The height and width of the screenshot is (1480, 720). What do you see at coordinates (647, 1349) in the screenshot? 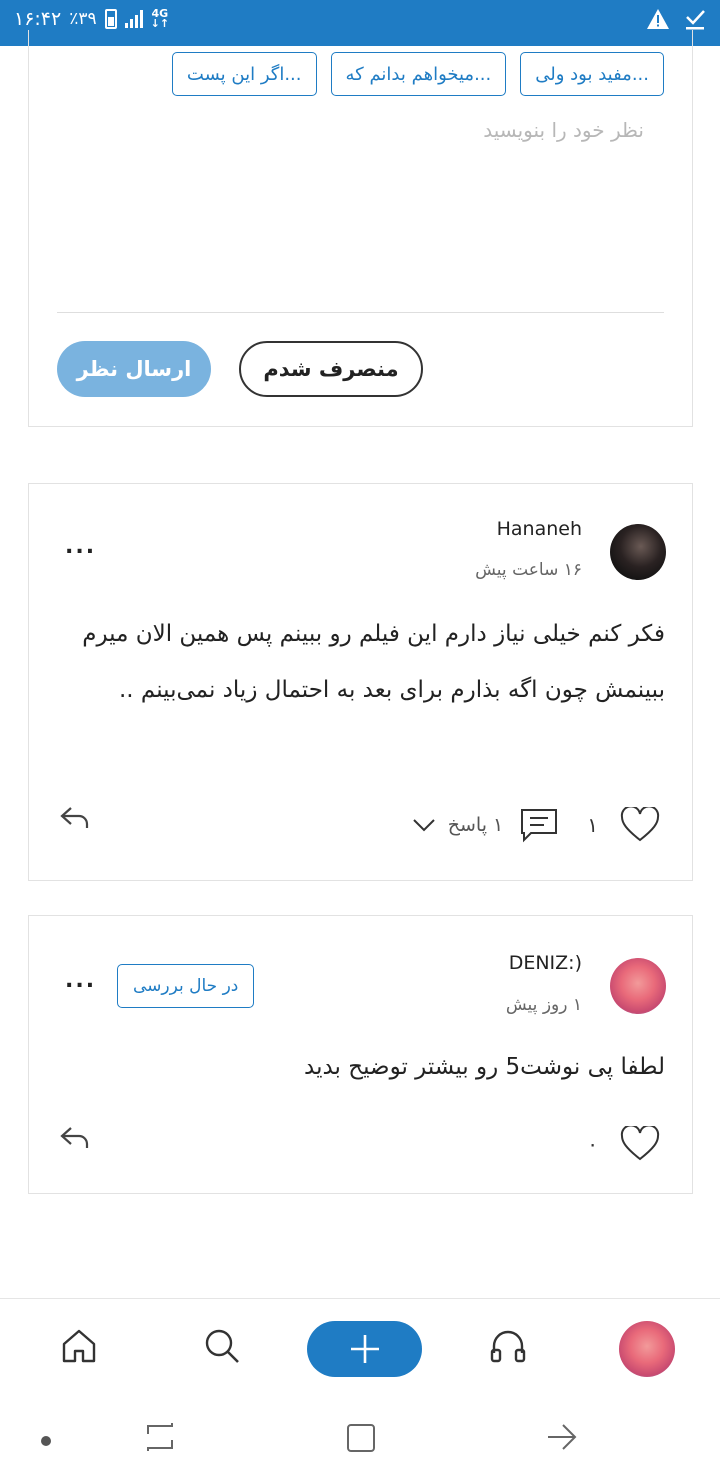
I see `profile-avatar` at bounding box center [647, 1349].